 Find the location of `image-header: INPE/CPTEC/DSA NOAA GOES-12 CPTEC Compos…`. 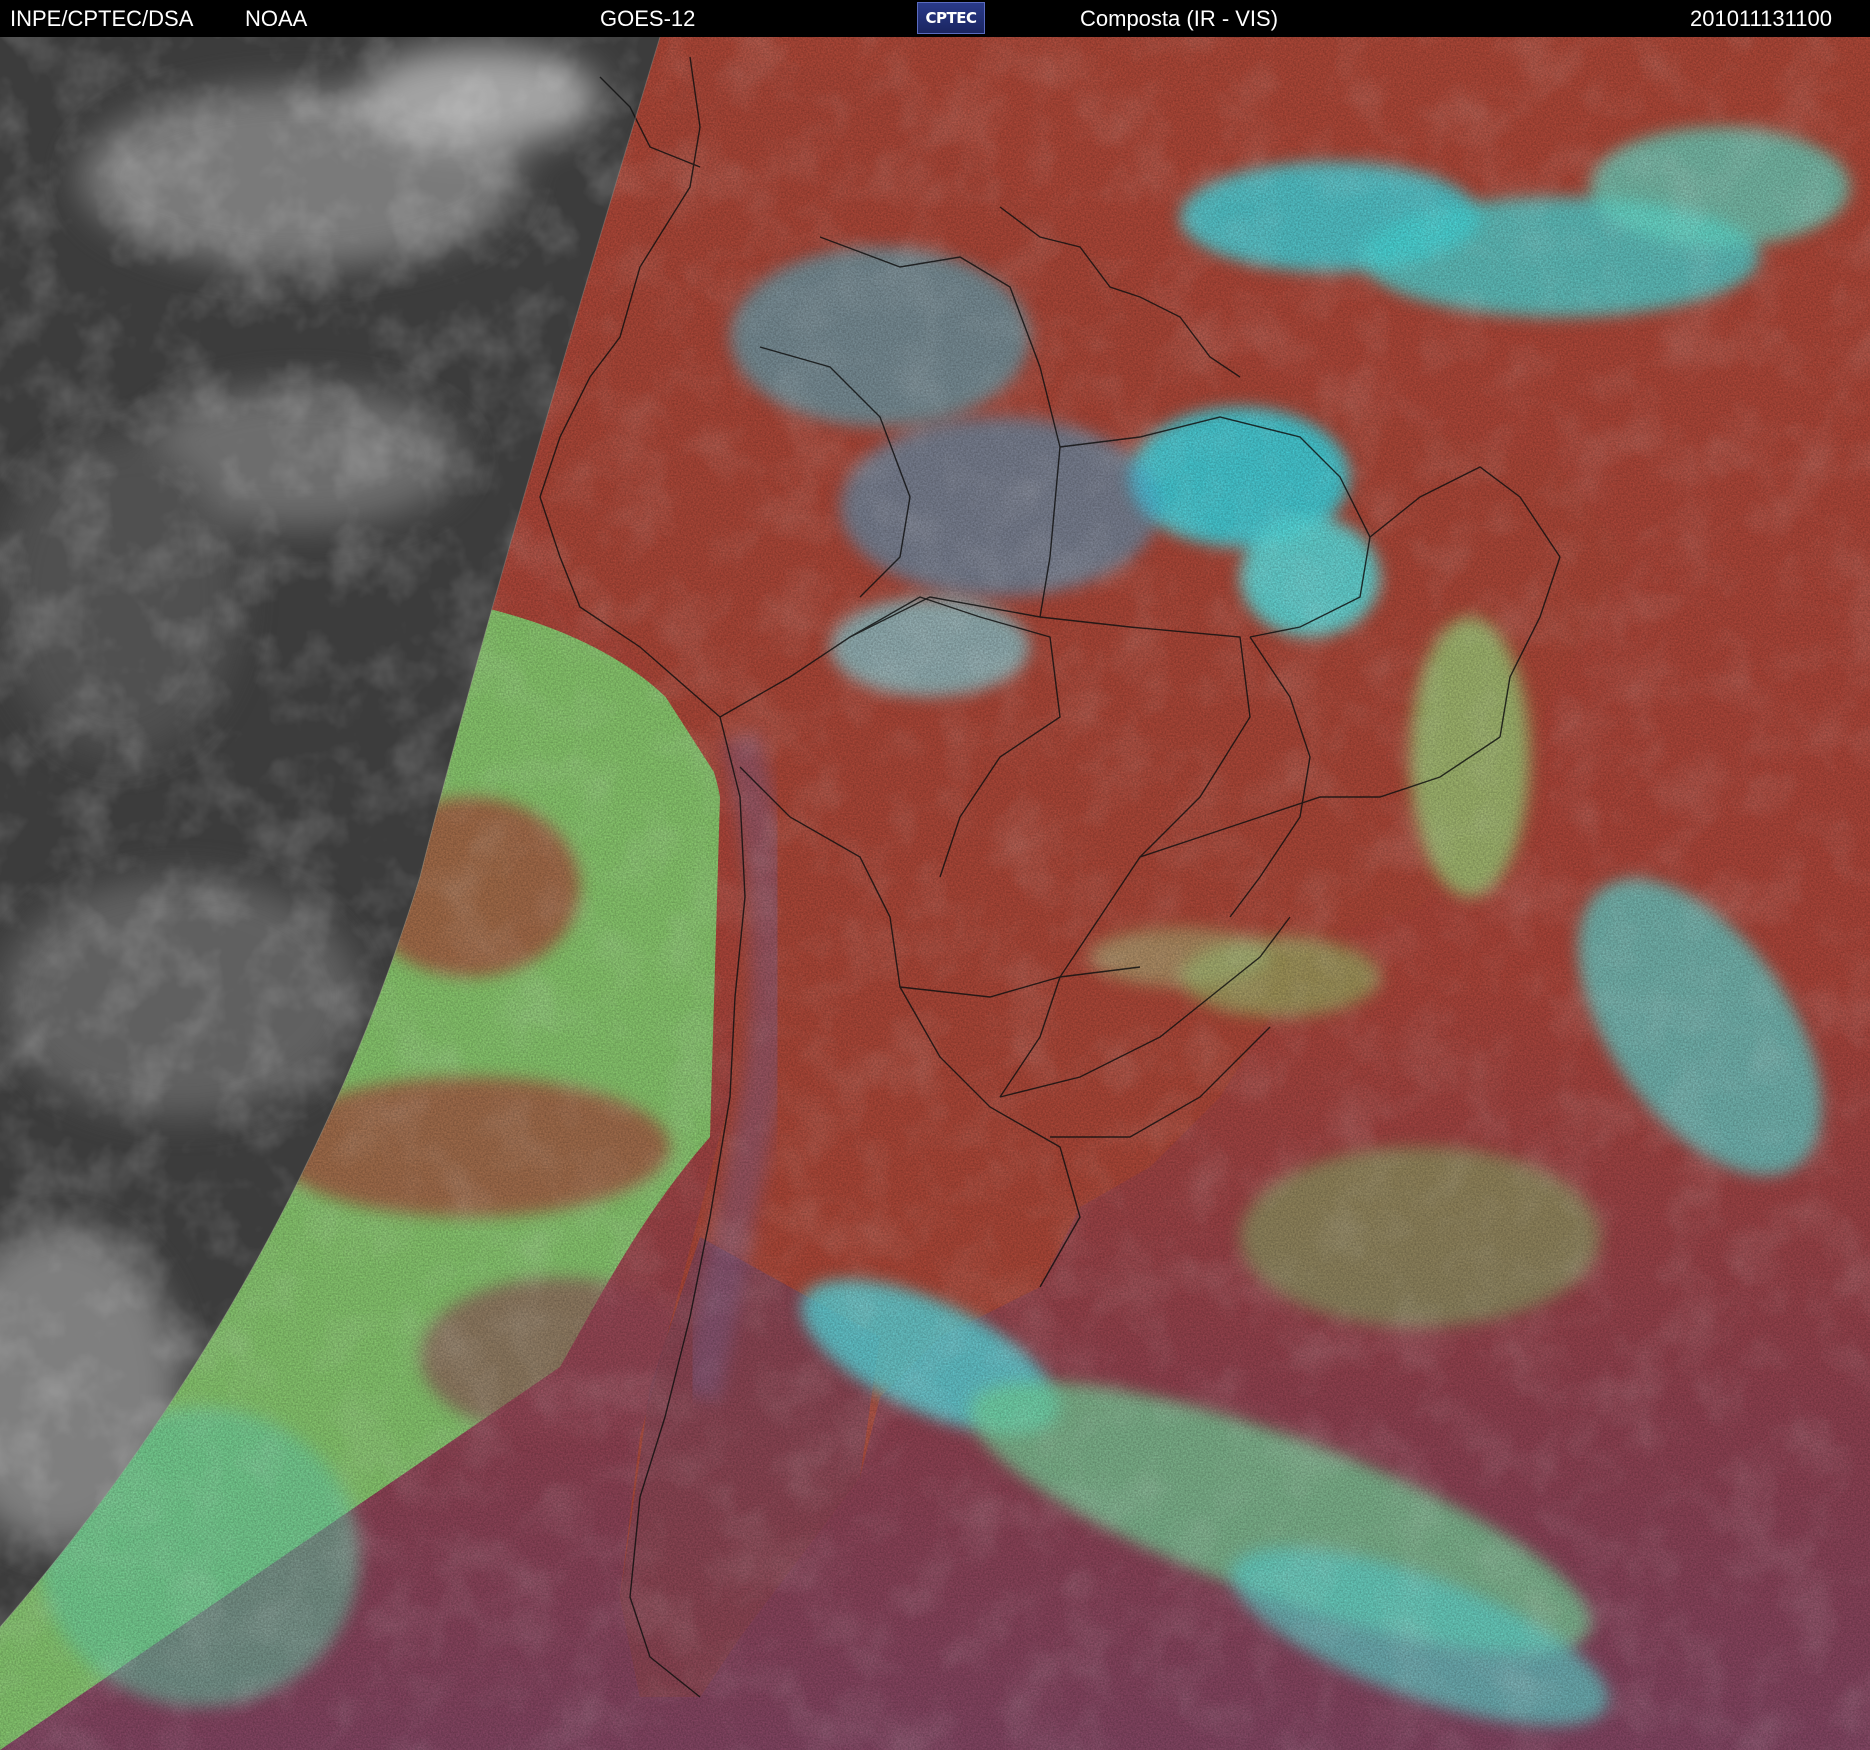

image-header: INPE/CPTEC/DSA NOAA GOES-12 CPTEC Compos… is located at coordinates (935, 18).